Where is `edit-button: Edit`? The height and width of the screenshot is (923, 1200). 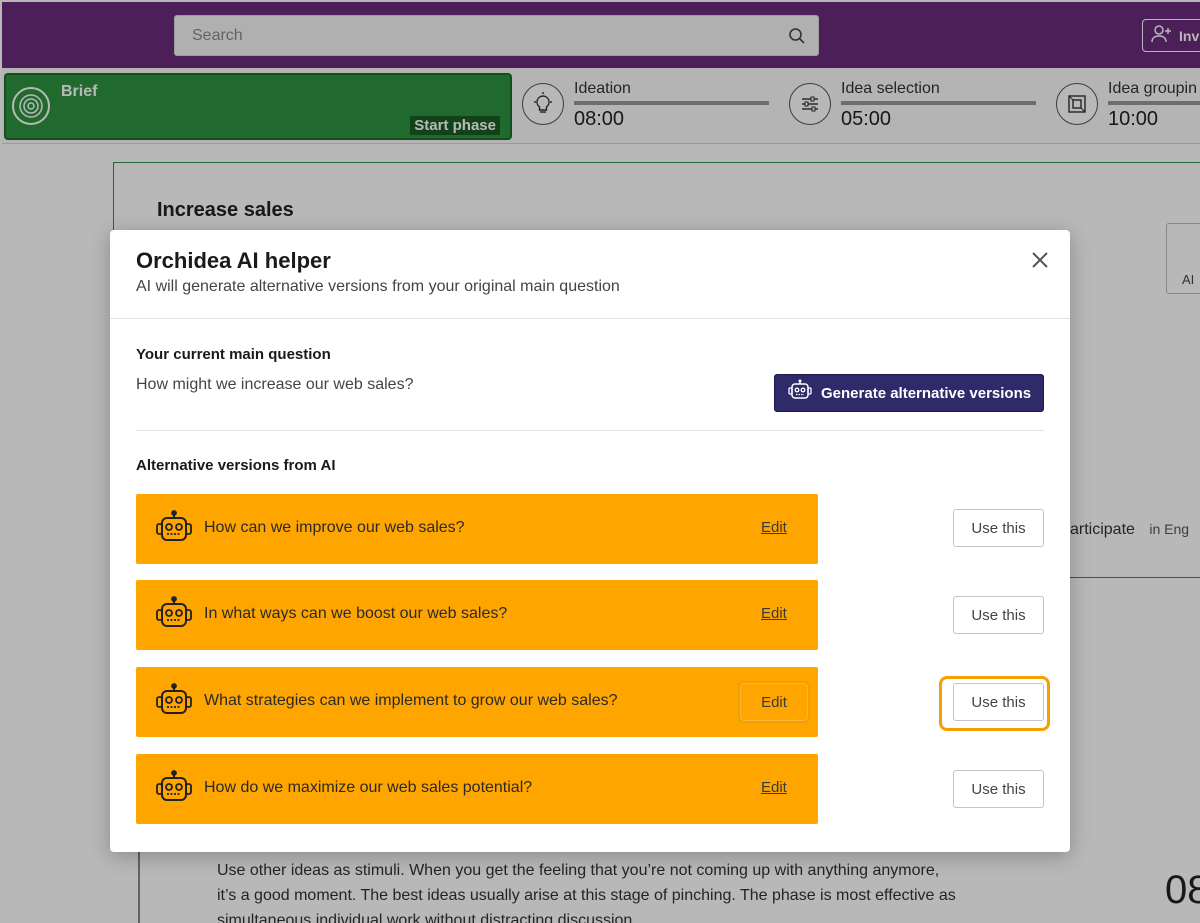
edit-button: Edit is located at coordinates (774, 702).